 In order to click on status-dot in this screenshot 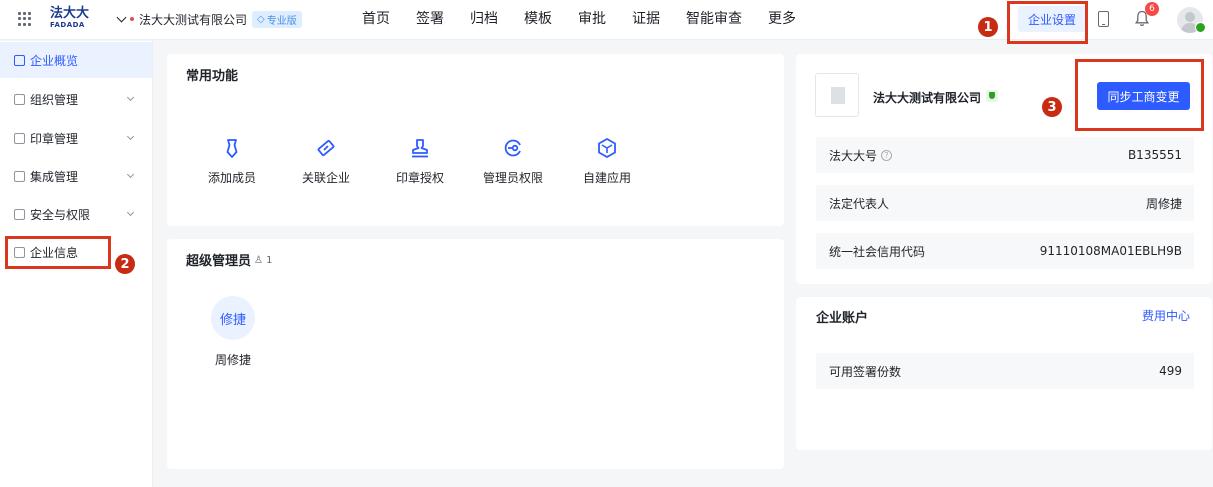, I will do `click(132, 19)`.